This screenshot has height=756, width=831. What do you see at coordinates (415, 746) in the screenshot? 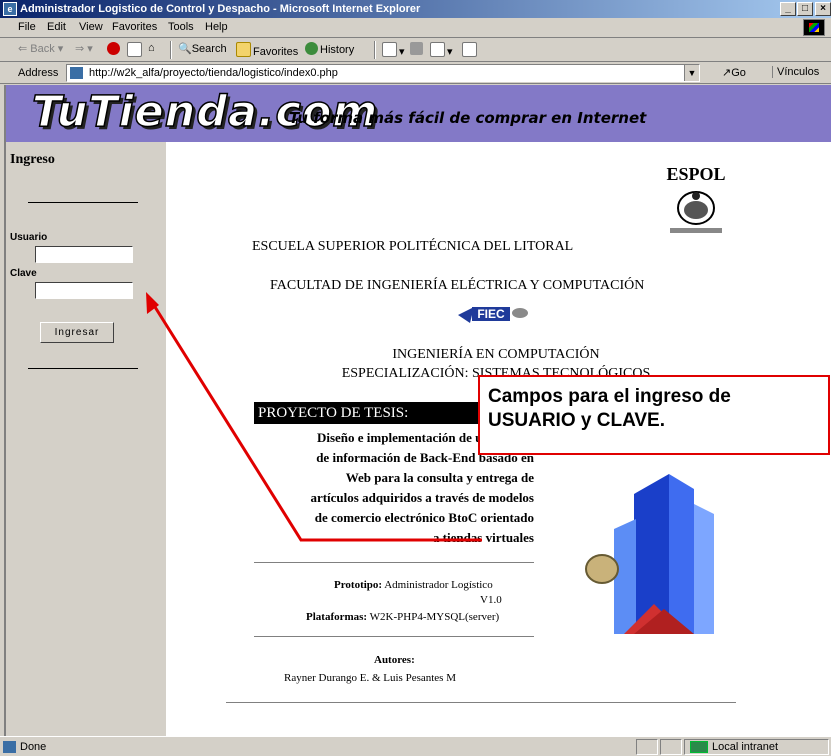
I see `status-bar: Done Local intranet` at bounding box center [415, 746].